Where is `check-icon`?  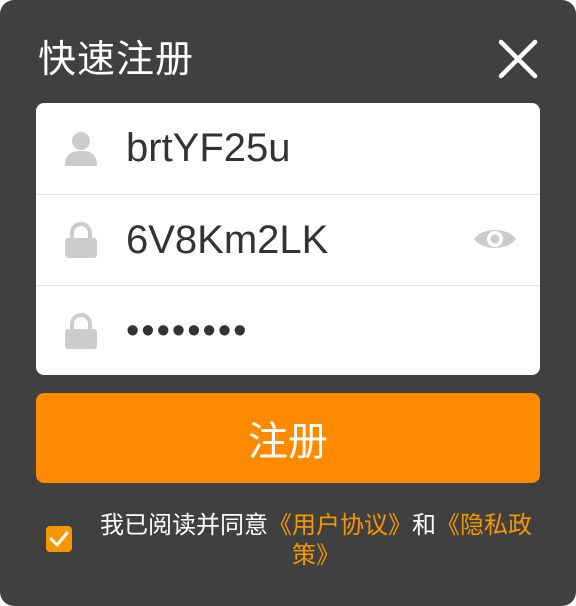
check-icon is located at coordinates (59, 539).